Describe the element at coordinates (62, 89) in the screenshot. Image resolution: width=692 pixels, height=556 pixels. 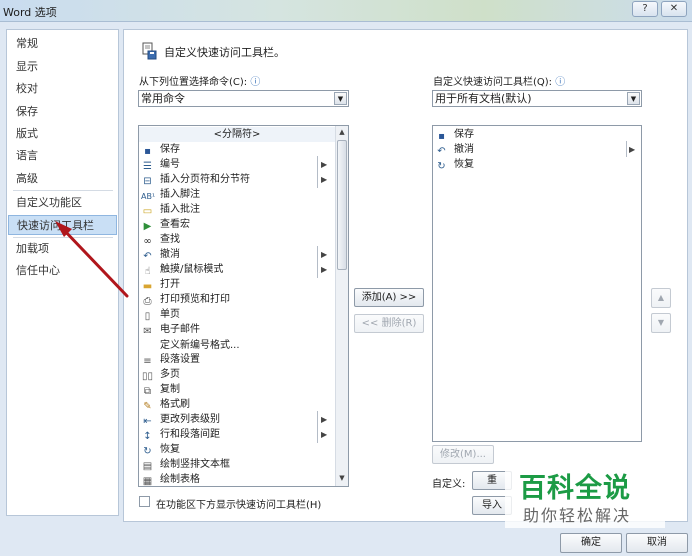
I see `sidebar-item-proofing: 校对` at that location.